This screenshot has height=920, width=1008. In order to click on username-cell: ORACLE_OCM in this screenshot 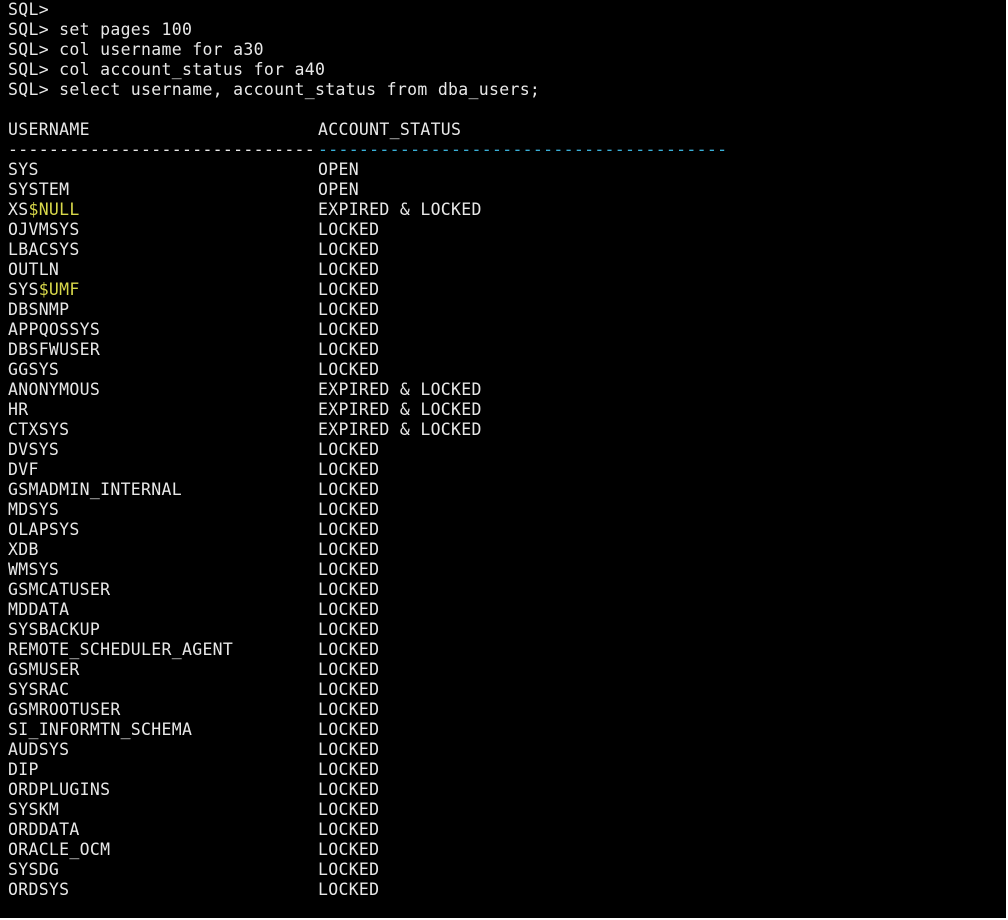, I will do `click(59, 849)`.